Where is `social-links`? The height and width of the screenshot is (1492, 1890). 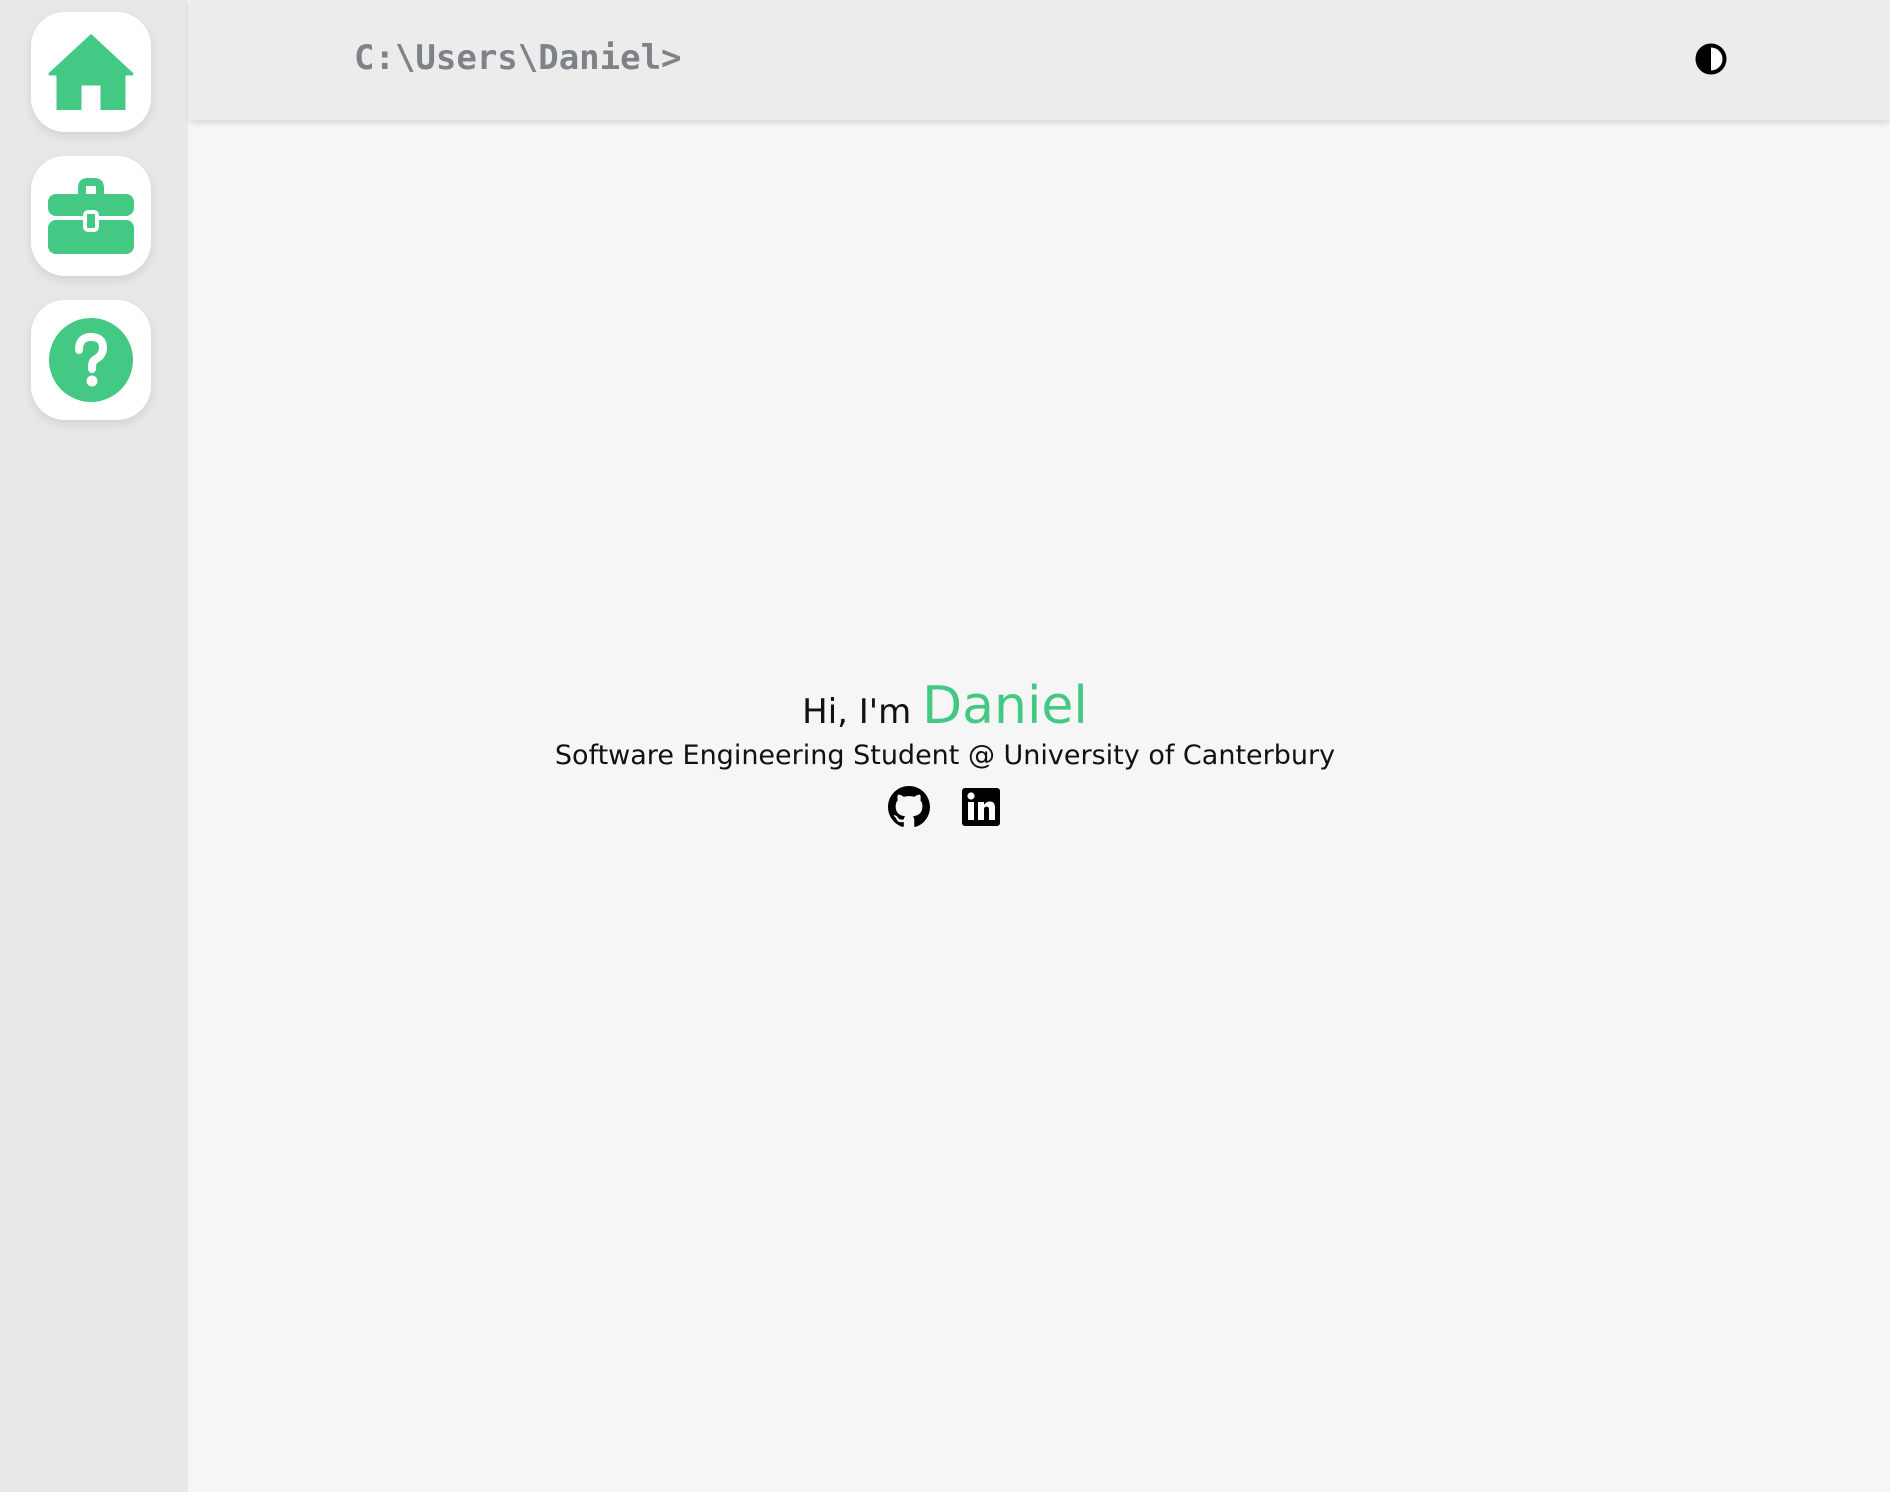 social-links is located at coordinates (945, 807).